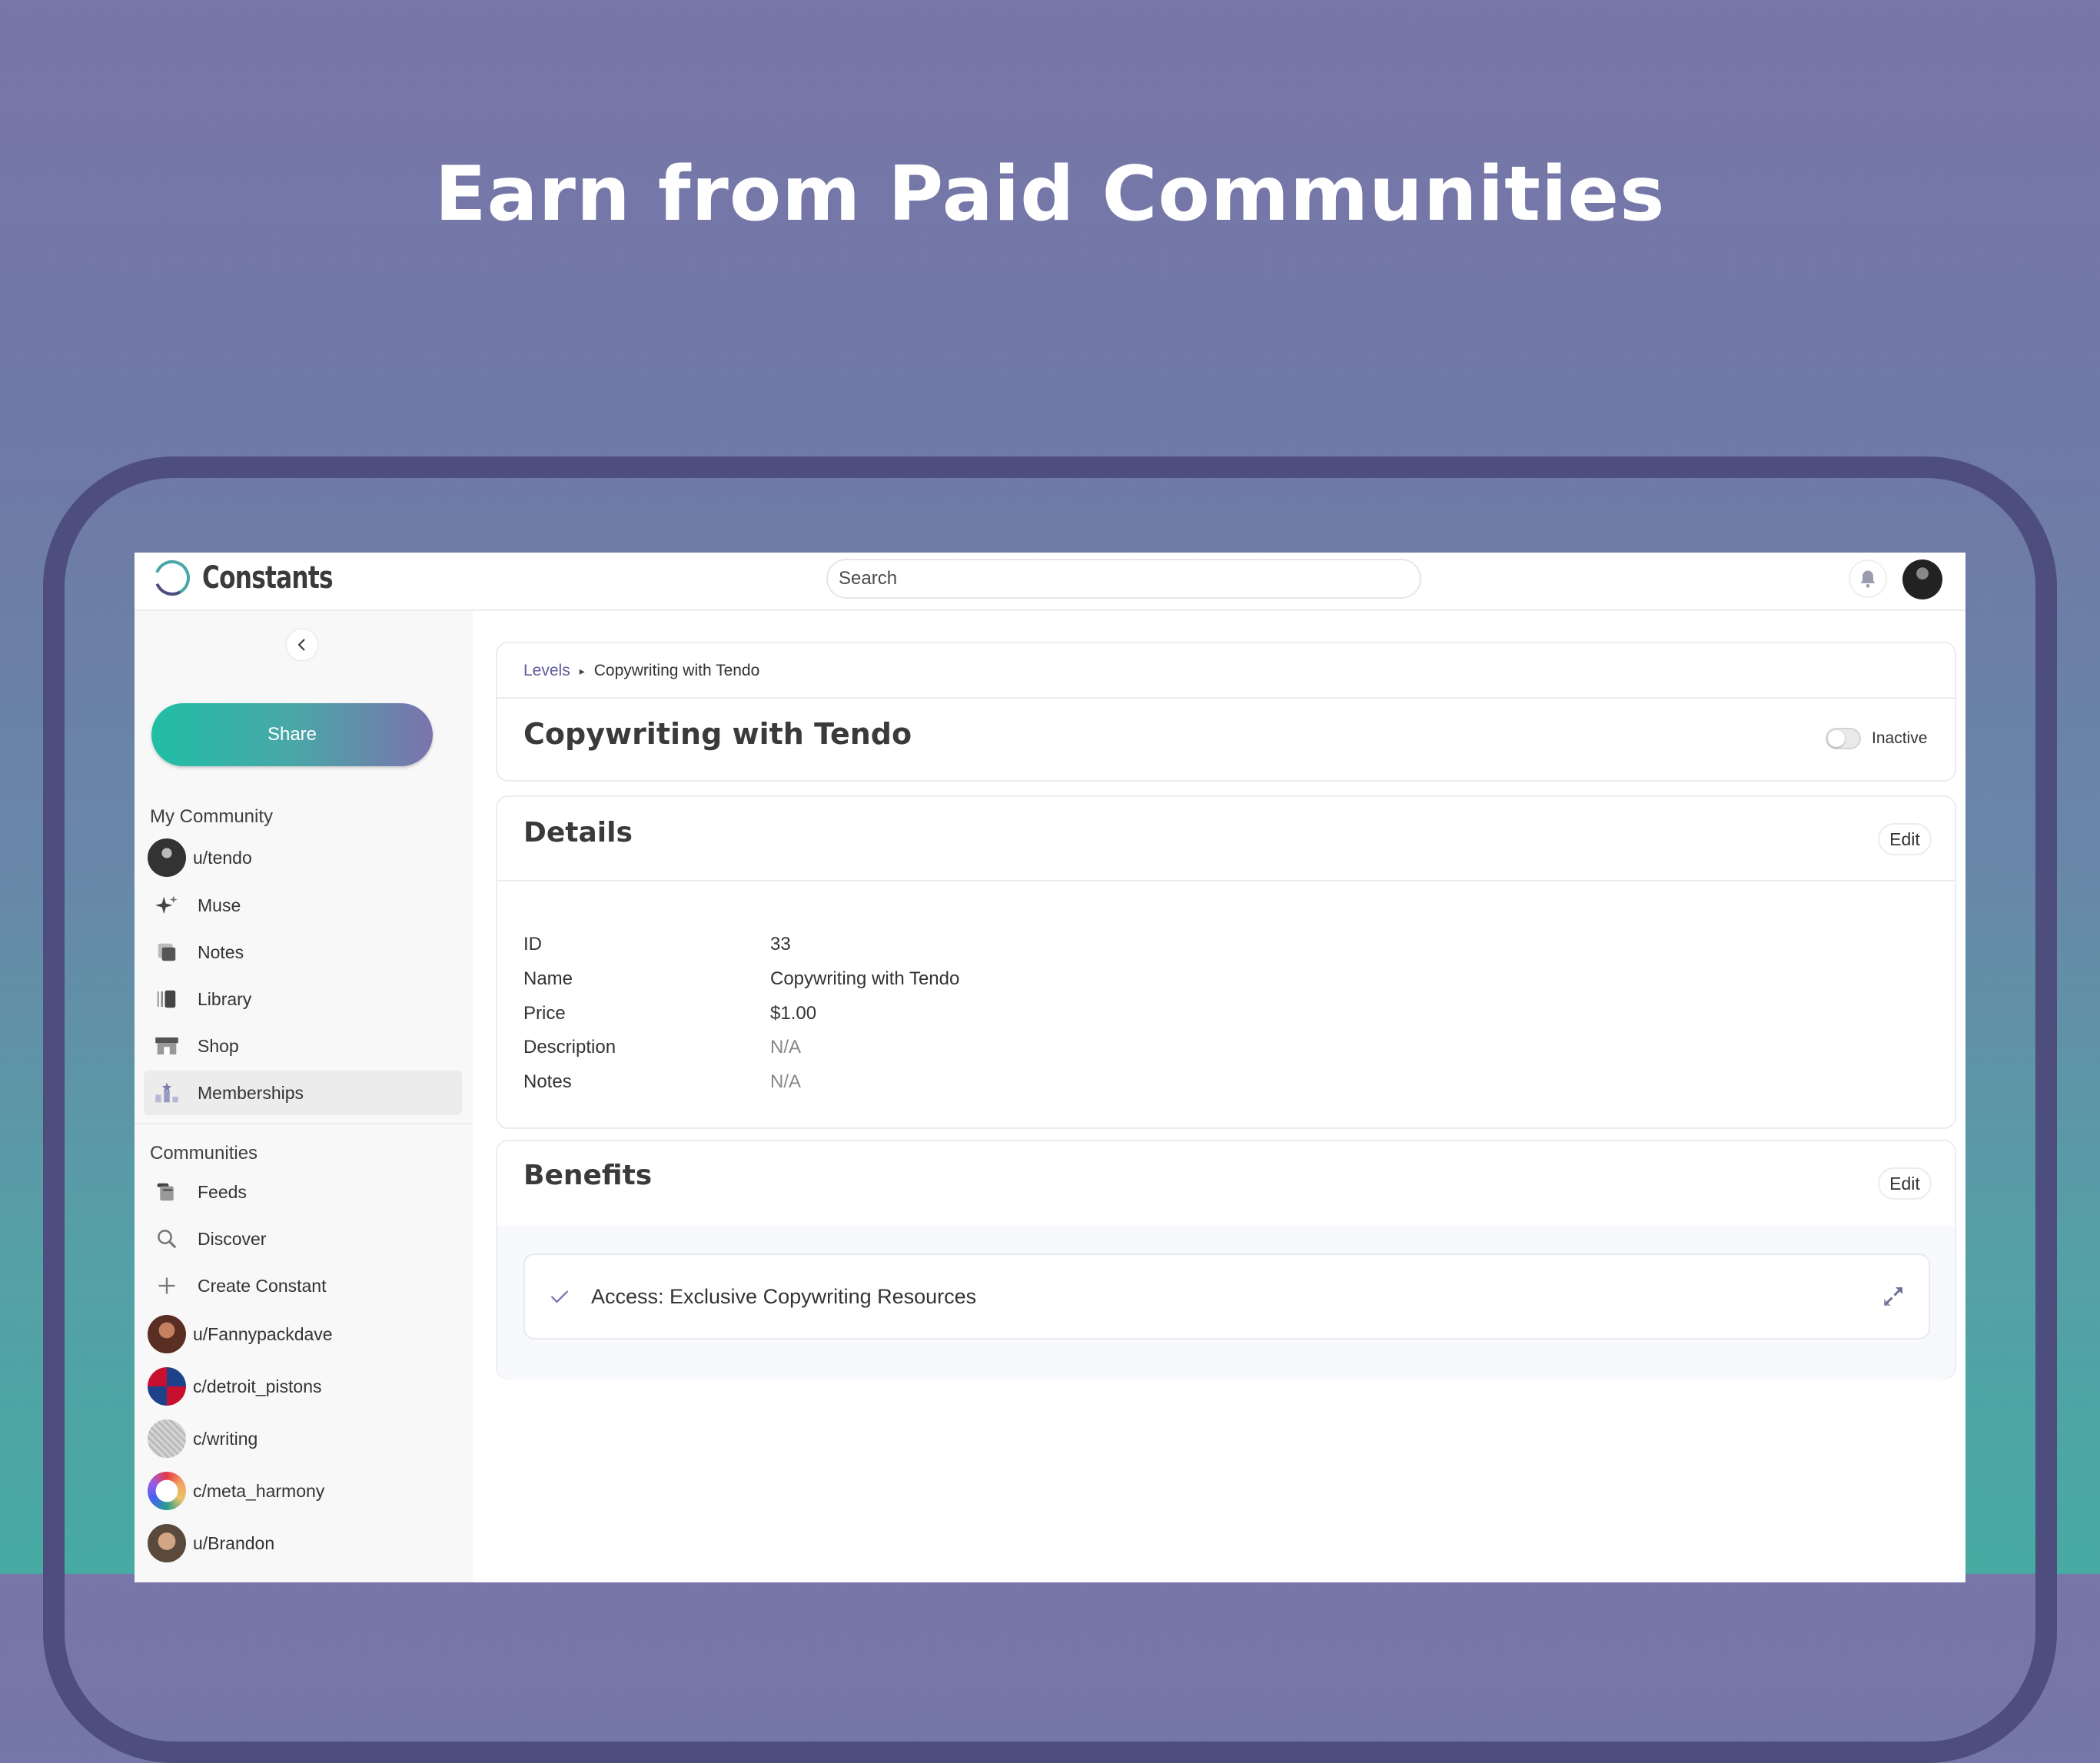 The width and height of the screenshot is (2100, 1763). What do you see at coordinates (222, 857) in the screenshot?
I see `sidebar-item-label: u/tendo` at bounding box center [222, 857].